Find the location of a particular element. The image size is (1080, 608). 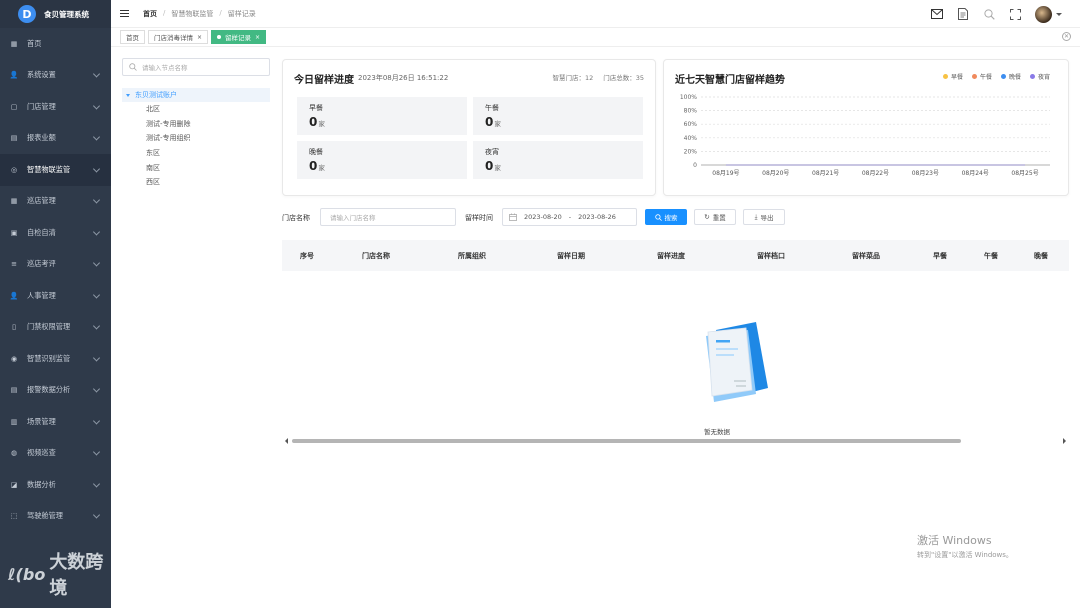

scrollbar-thumb is located at coordinates (626, 441).